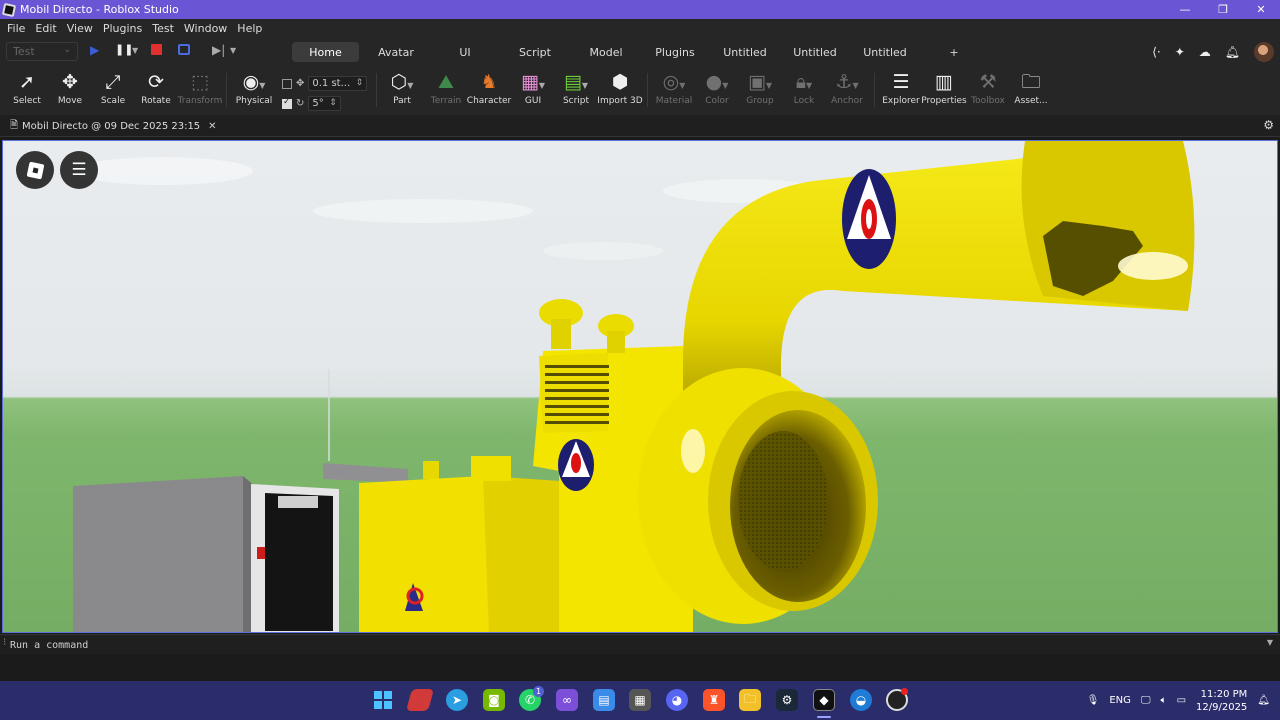  Describe the element at coordinates (249, 28) in the screenshot. I see `menu-help: Help` at that location.